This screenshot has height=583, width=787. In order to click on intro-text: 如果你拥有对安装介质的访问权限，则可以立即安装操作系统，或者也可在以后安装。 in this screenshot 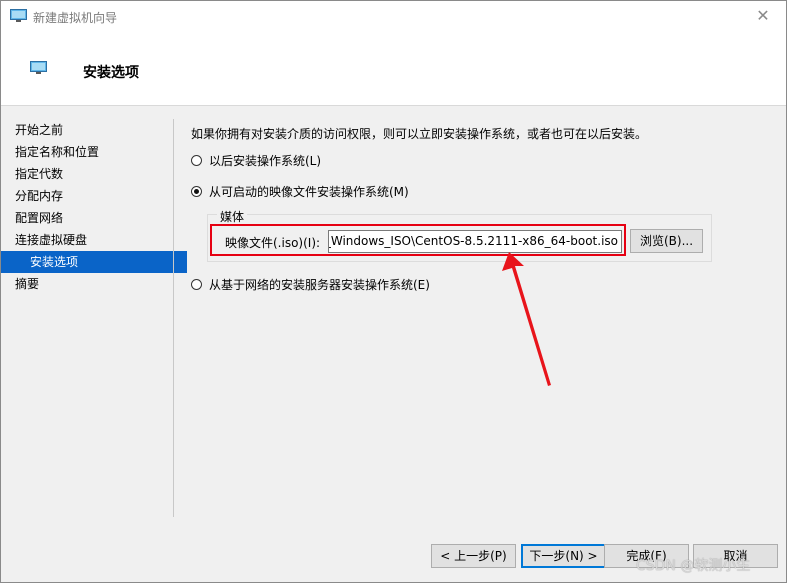, I will do `click(419, 134)`.